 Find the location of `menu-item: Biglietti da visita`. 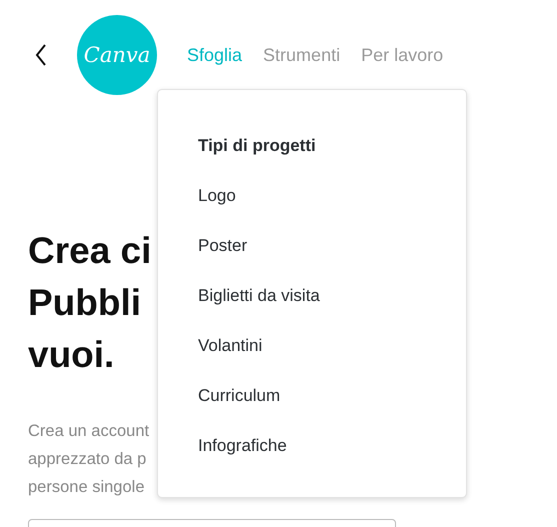

menu-item: Biglietti da visita is located at coordinates (312, 296).